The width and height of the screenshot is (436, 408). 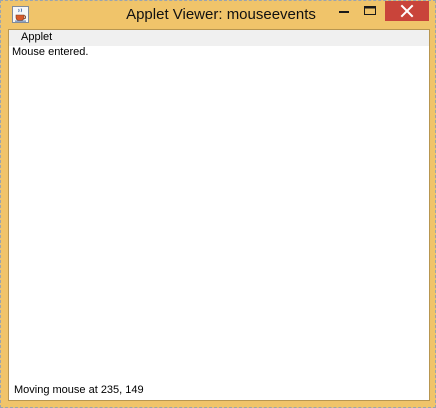 I want to click on close-button, so click(x=407, y=11).